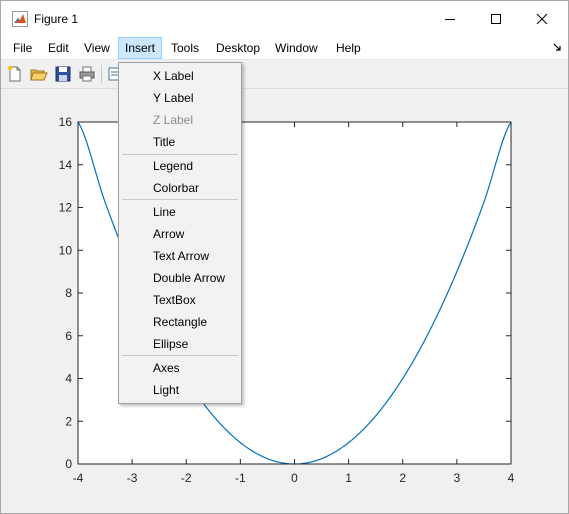 Image resolution: width=569 pixels, height=514 pixels. Describe the element at coordinates (173, 120) in the screenshot. I see `insert-z-label: Z Label` at that location.